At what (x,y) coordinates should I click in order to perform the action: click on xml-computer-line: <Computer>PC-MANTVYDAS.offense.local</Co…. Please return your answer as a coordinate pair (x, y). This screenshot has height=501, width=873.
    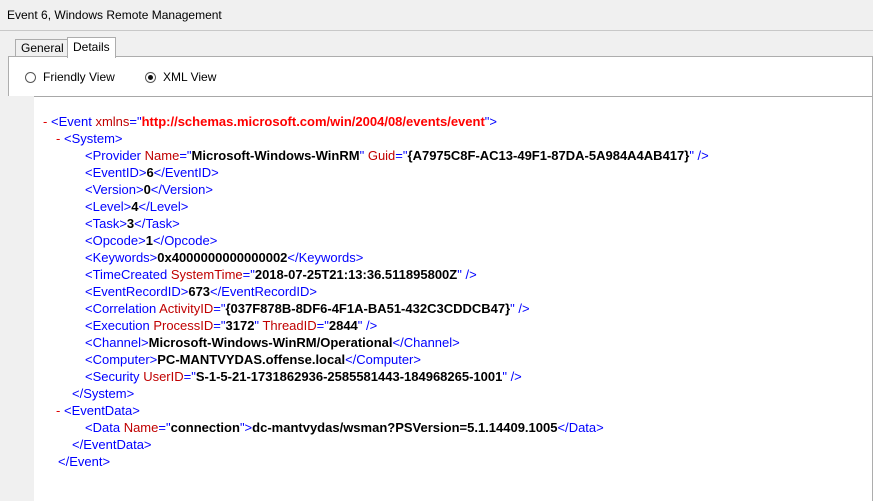
    Looking at the image, I should click on (253, 359).